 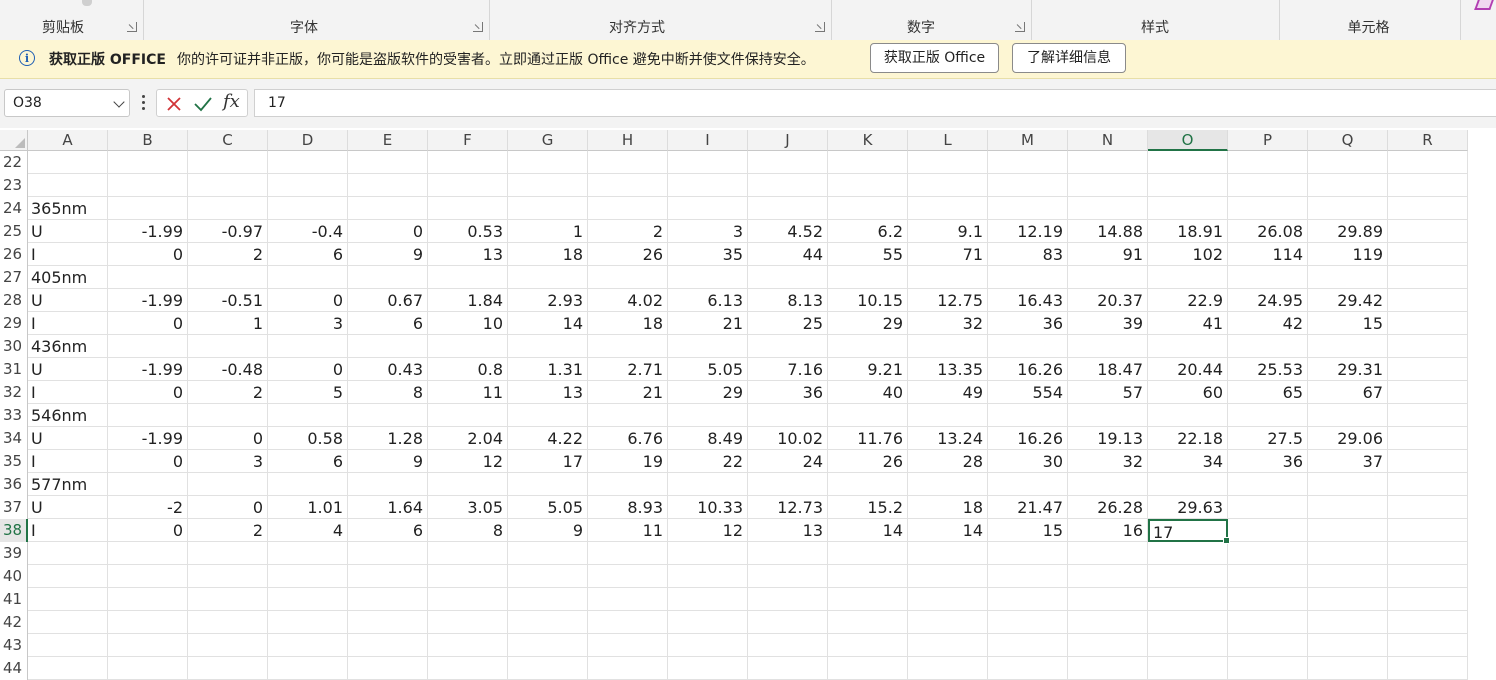 What do you see at coordinates (308, 231) in the screenshot?
I see `cell-d25: -0.4` at bounding box center [308, 231].